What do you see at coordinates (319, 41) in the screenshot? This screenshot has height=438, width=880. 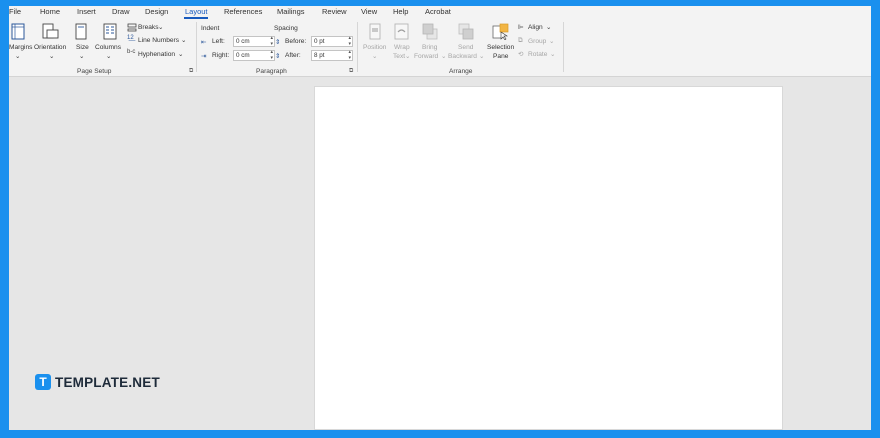 I see `spacing-before-value: 0 pt` at bounding box center [319, 41].